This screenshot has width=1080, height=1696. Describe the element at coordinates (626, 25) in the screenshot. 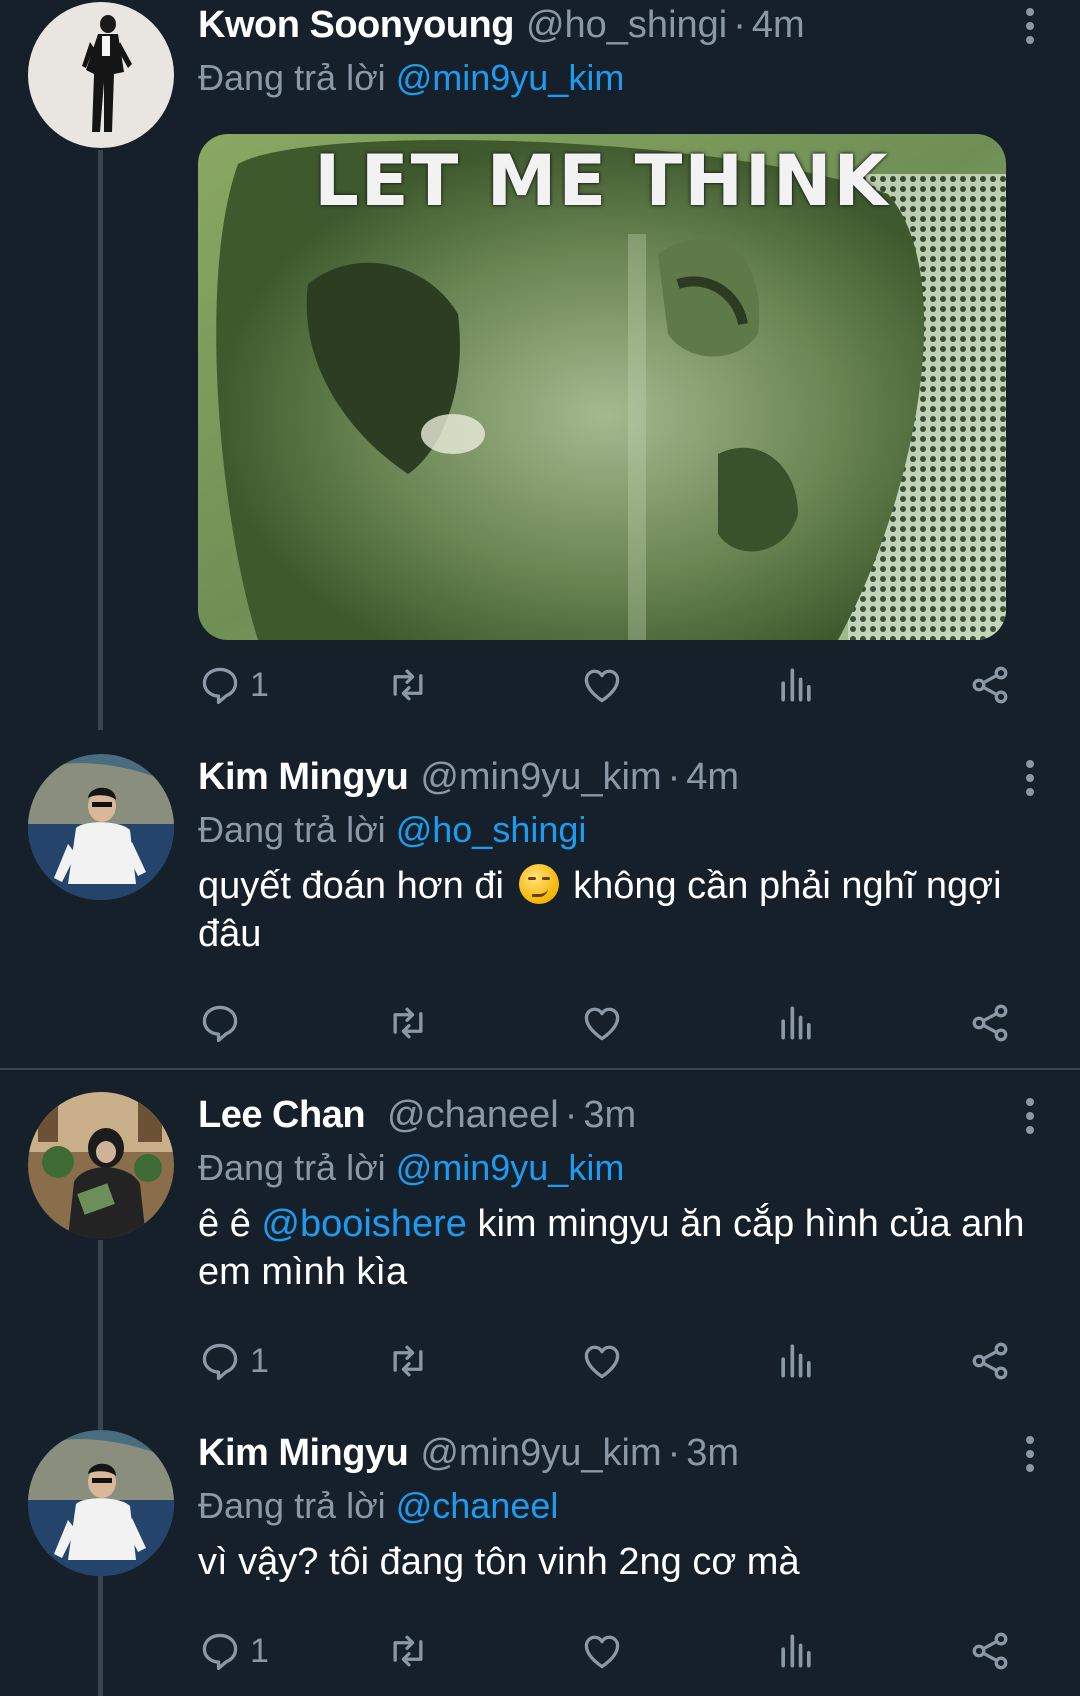

I see `username: @ho_shingi` at that location.